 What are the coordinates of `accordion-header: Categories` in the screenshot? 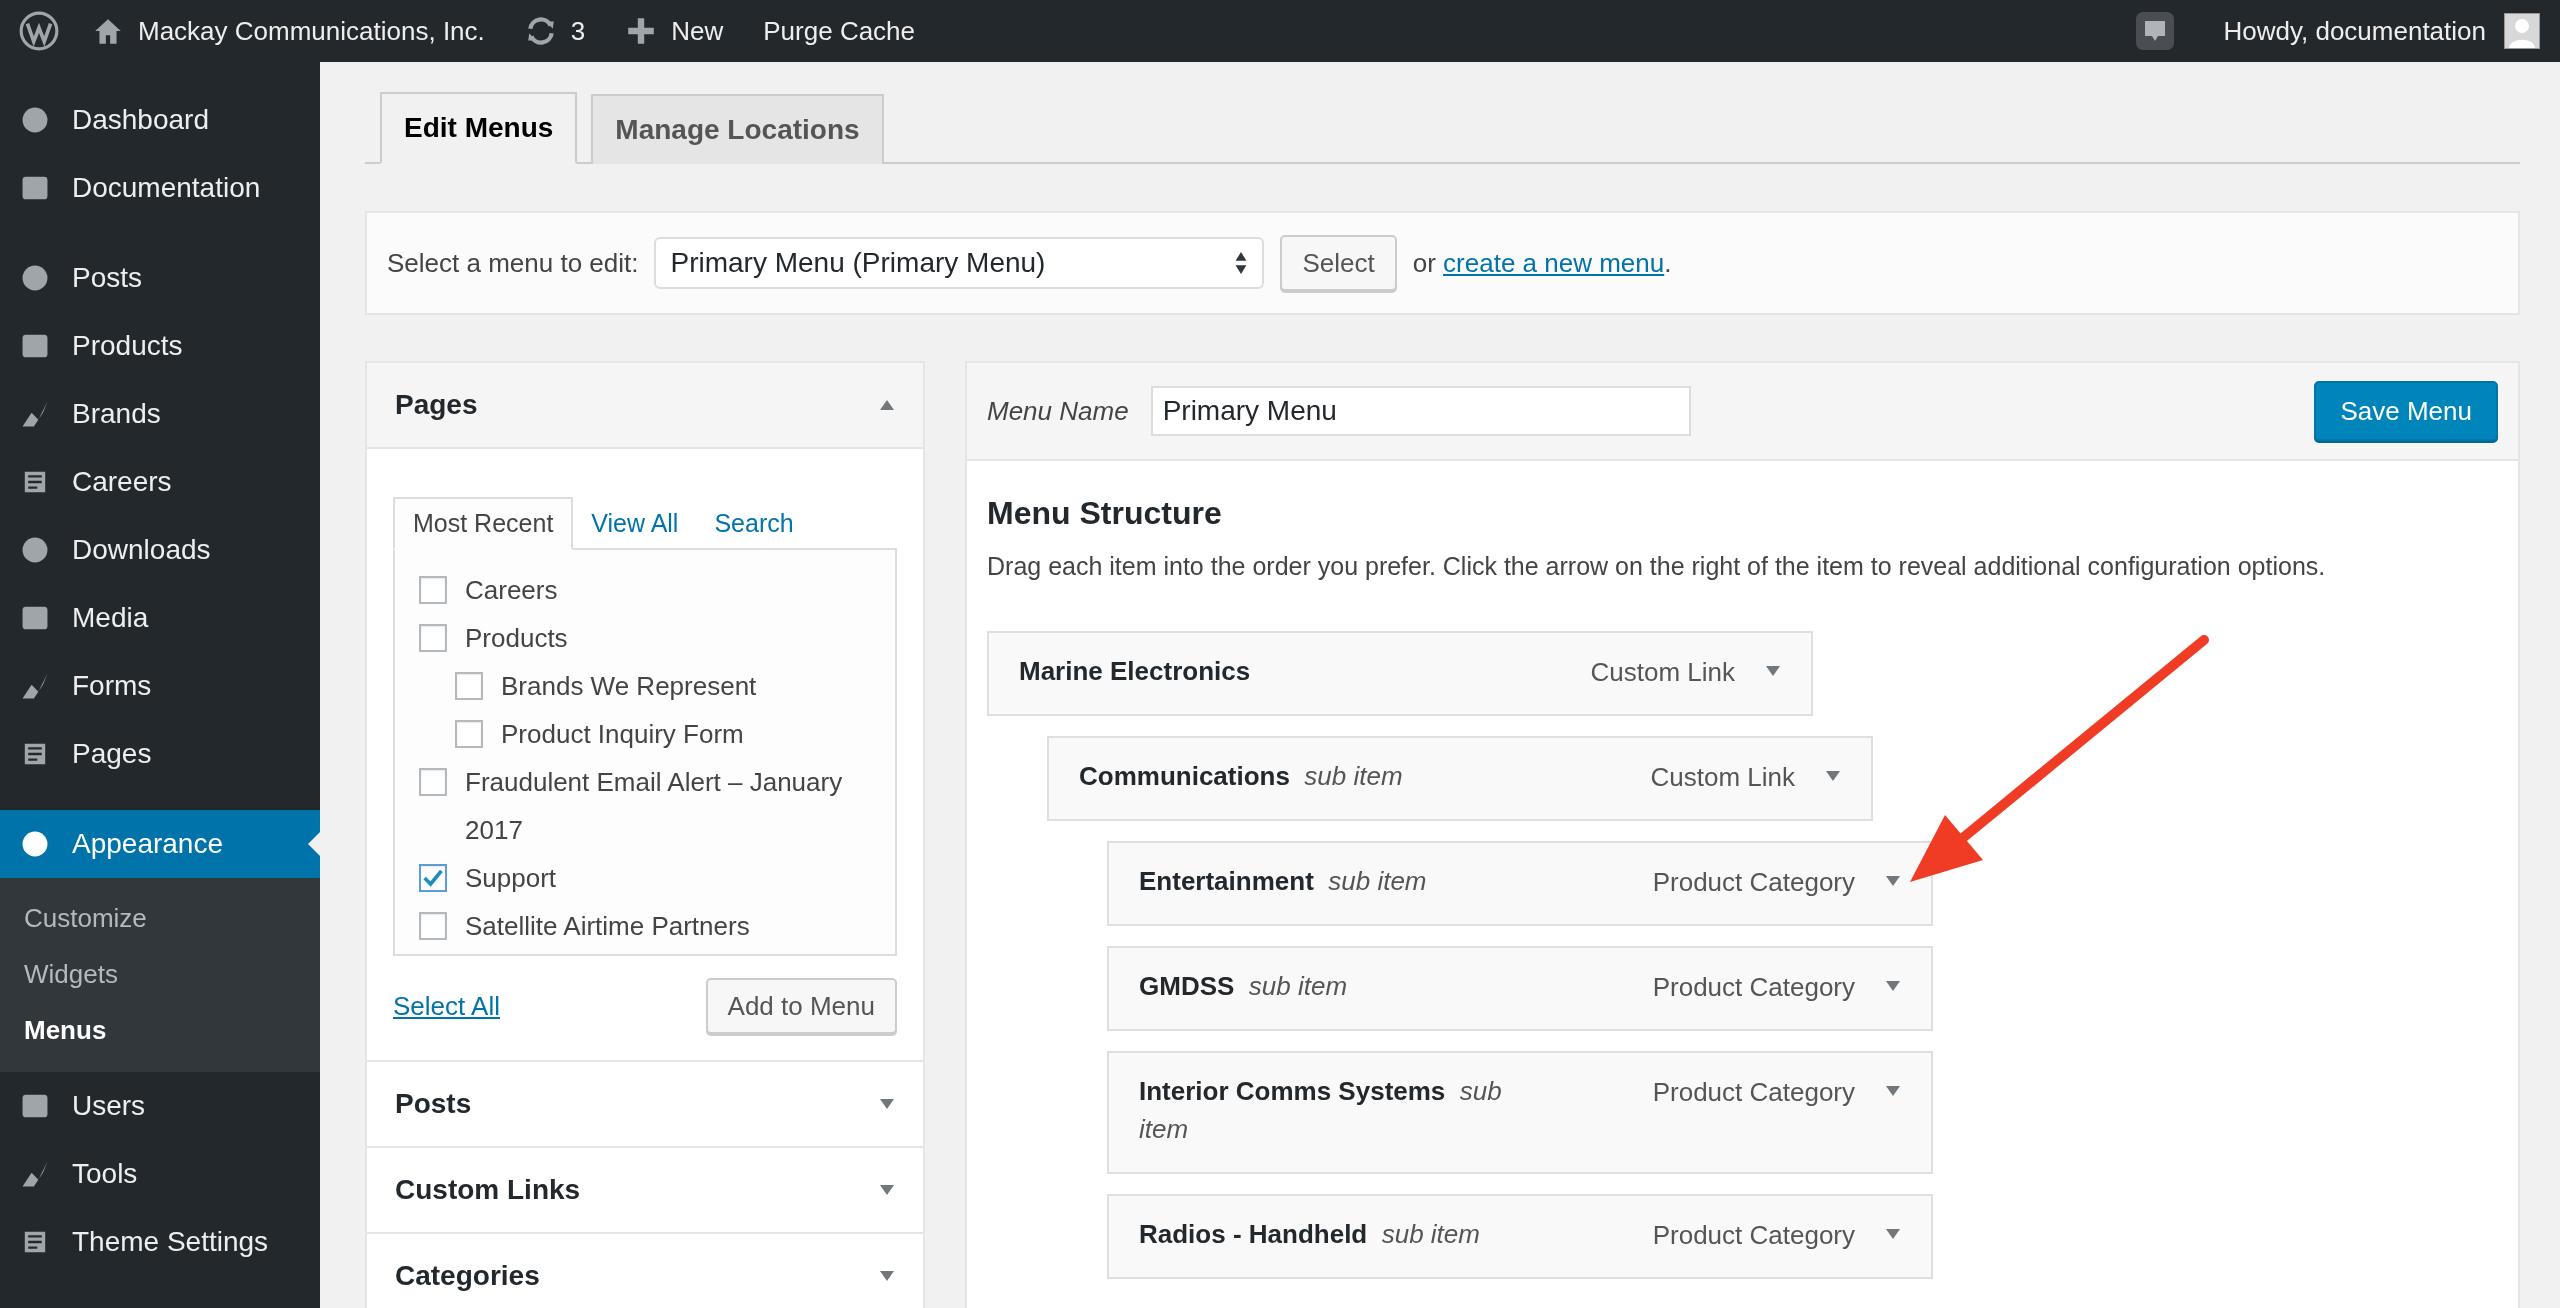 It's located at (645, 1271).